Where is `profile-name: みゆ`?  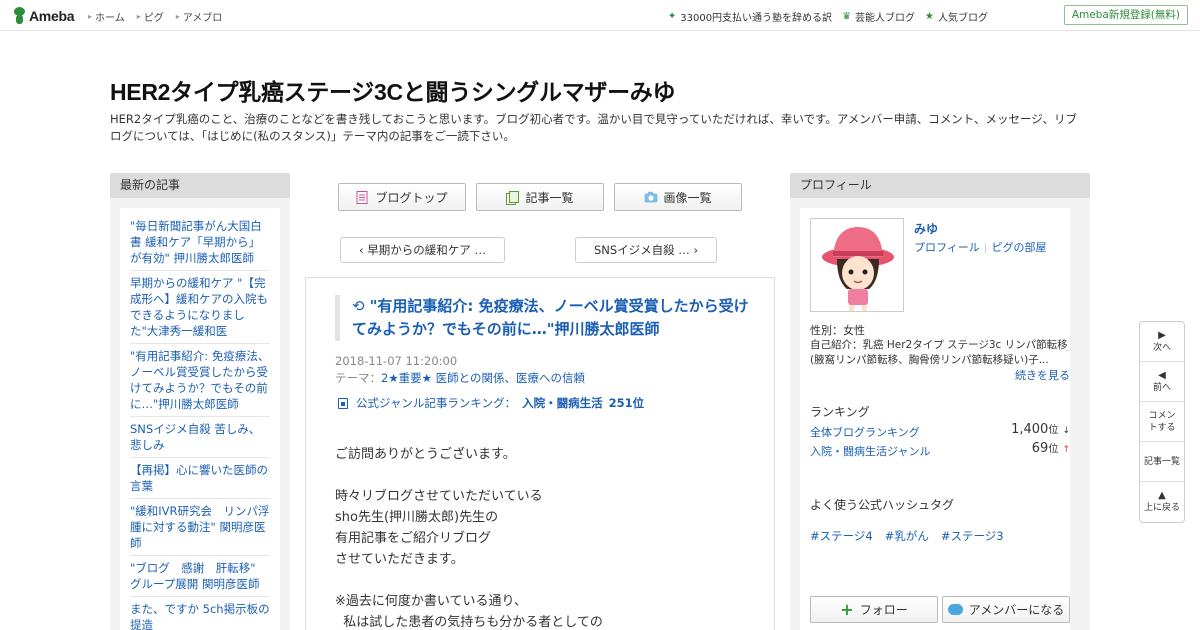 profile-name: みゆ is located at coordinates (926, 228).